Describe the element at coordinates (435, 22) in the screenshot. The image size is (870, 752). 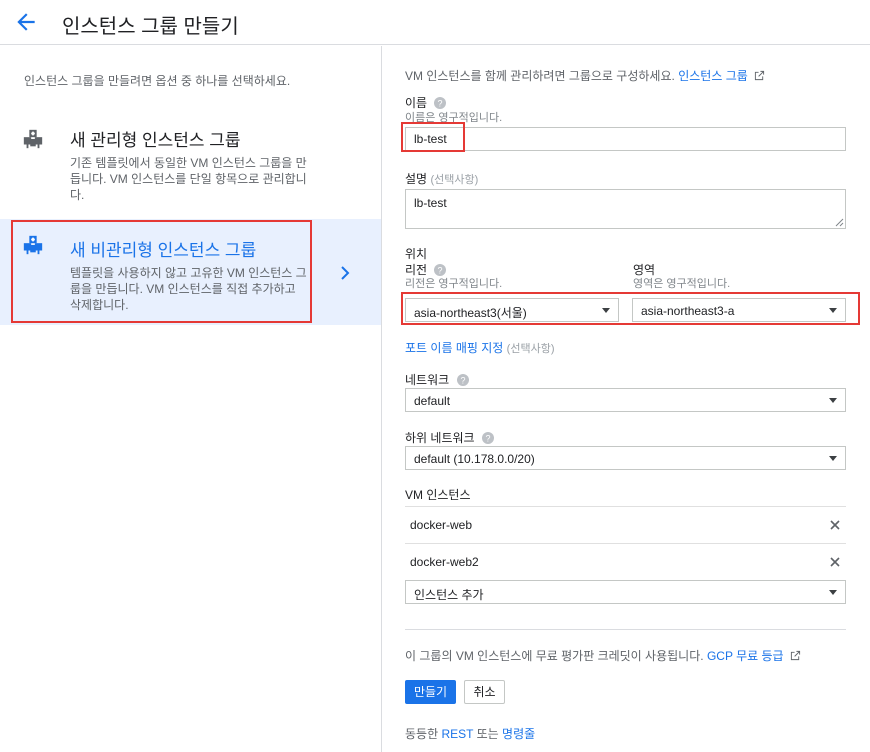
I see `top-bar: 인스턴스 그룹 만들기` at that location.